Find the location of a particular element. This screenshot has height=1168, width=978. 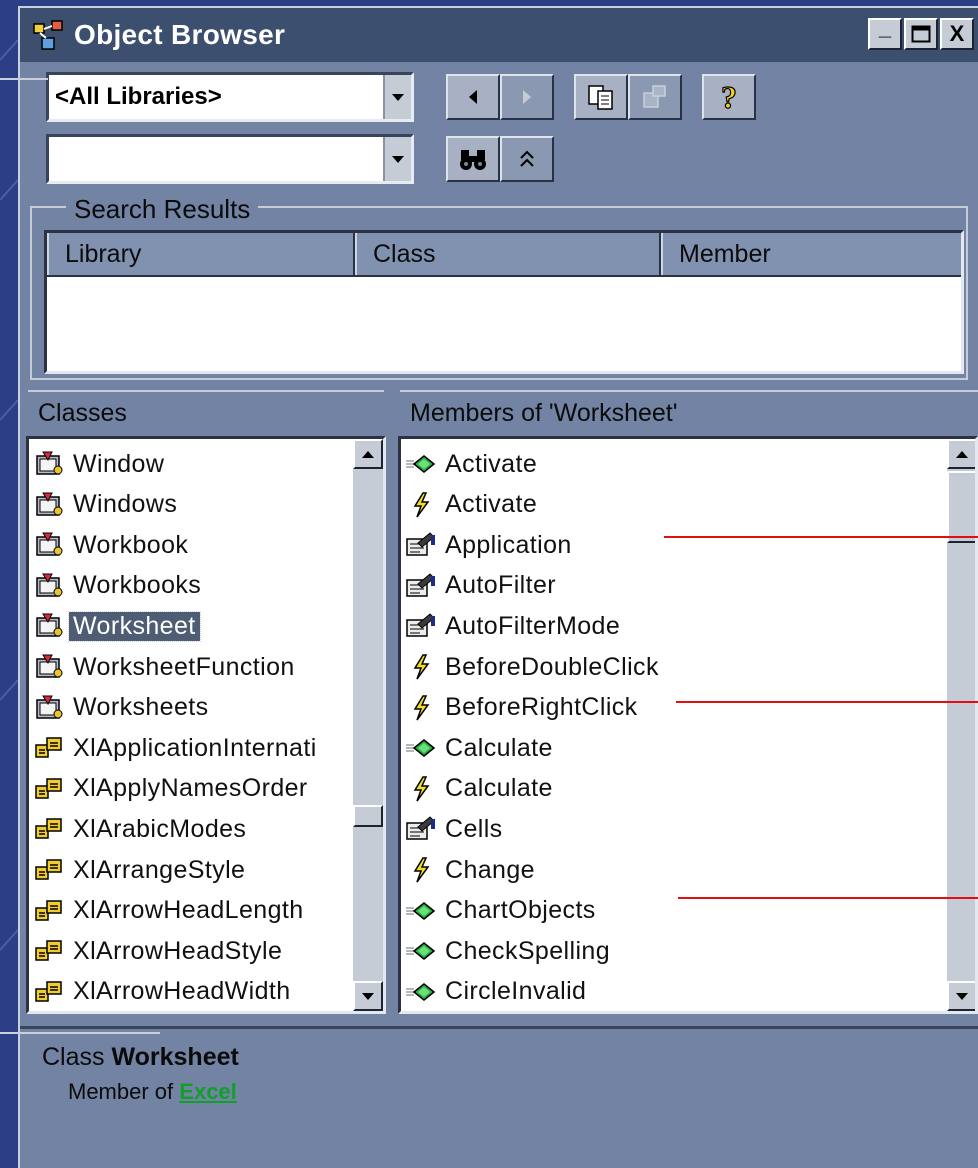

member-item-label: Cells is located at coordinates (474, 828).